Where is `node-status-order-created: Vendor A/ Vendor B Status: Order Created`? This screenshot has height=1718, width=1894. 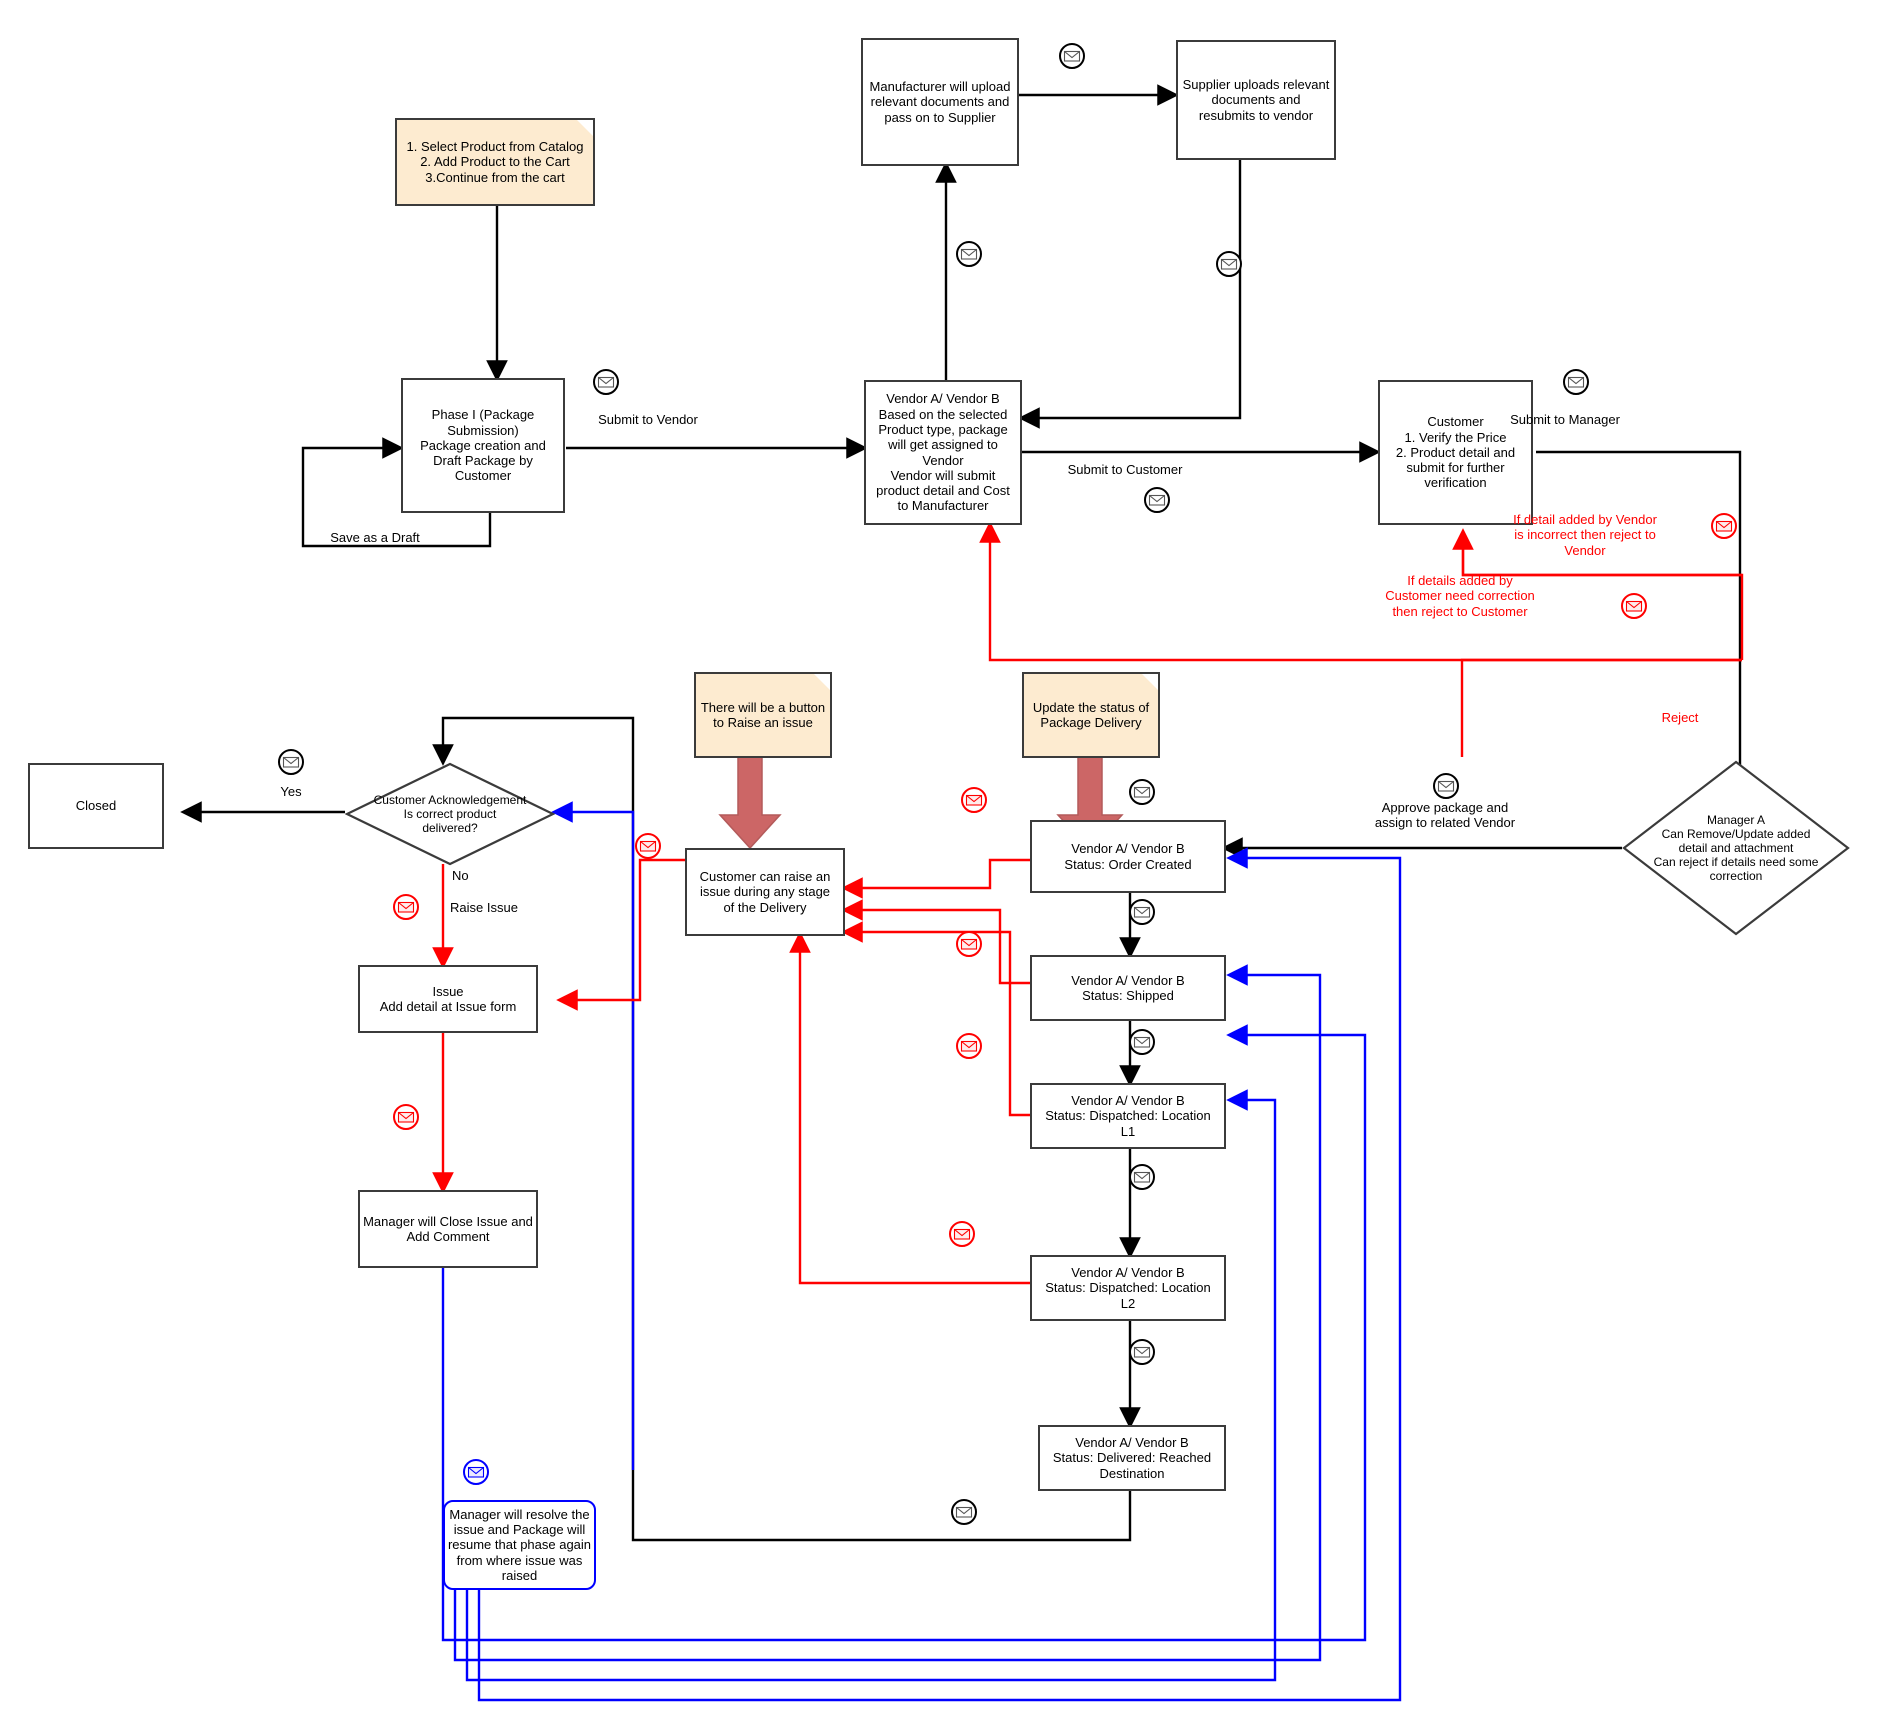 node-status-order-created: Vendor A/ Vendor B Status: Order Created is located at coordinates (1128, 856).